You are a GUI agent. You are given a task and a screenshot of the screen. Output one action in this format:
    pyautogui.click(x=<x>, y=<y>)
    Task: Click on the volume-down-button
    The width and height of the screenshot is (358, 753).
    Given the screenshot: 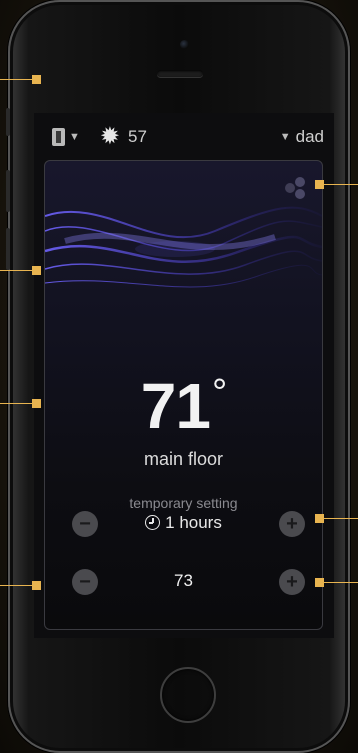 What is the action you would take?
    pyautogui.click(x=8, y=249)
    